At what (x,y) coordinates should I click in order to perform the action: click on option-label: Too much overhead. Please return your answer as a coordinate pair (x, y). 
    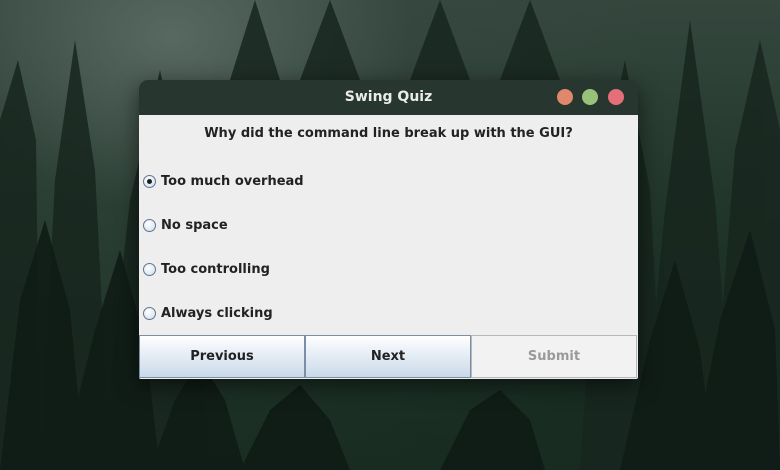
    Looking at the image, I should click on (232, 181).